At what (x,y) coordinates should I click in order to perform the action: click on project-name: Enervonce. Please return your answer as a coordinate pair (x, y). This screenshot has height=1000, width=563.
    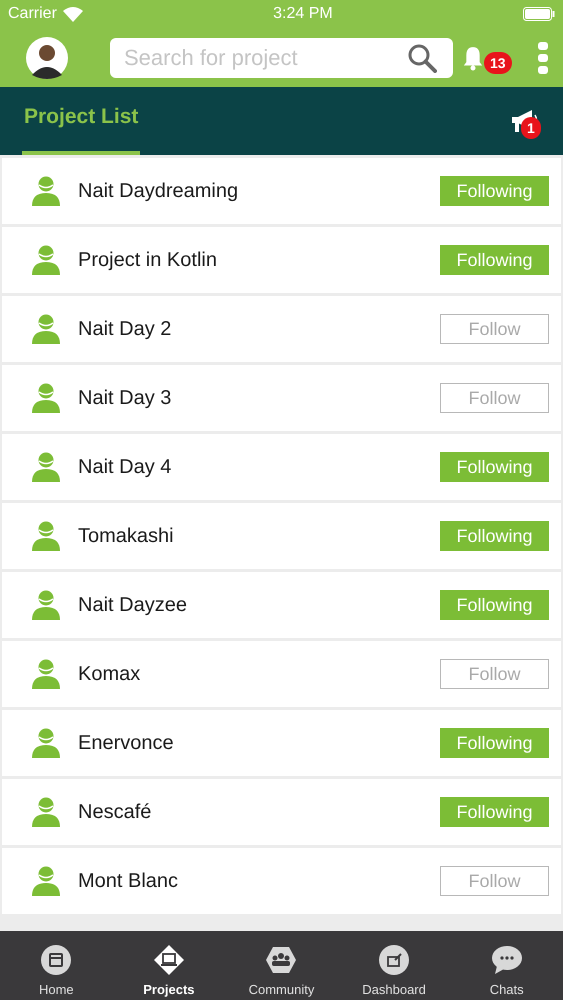
    Looking at the image, I should click on (126, 743).